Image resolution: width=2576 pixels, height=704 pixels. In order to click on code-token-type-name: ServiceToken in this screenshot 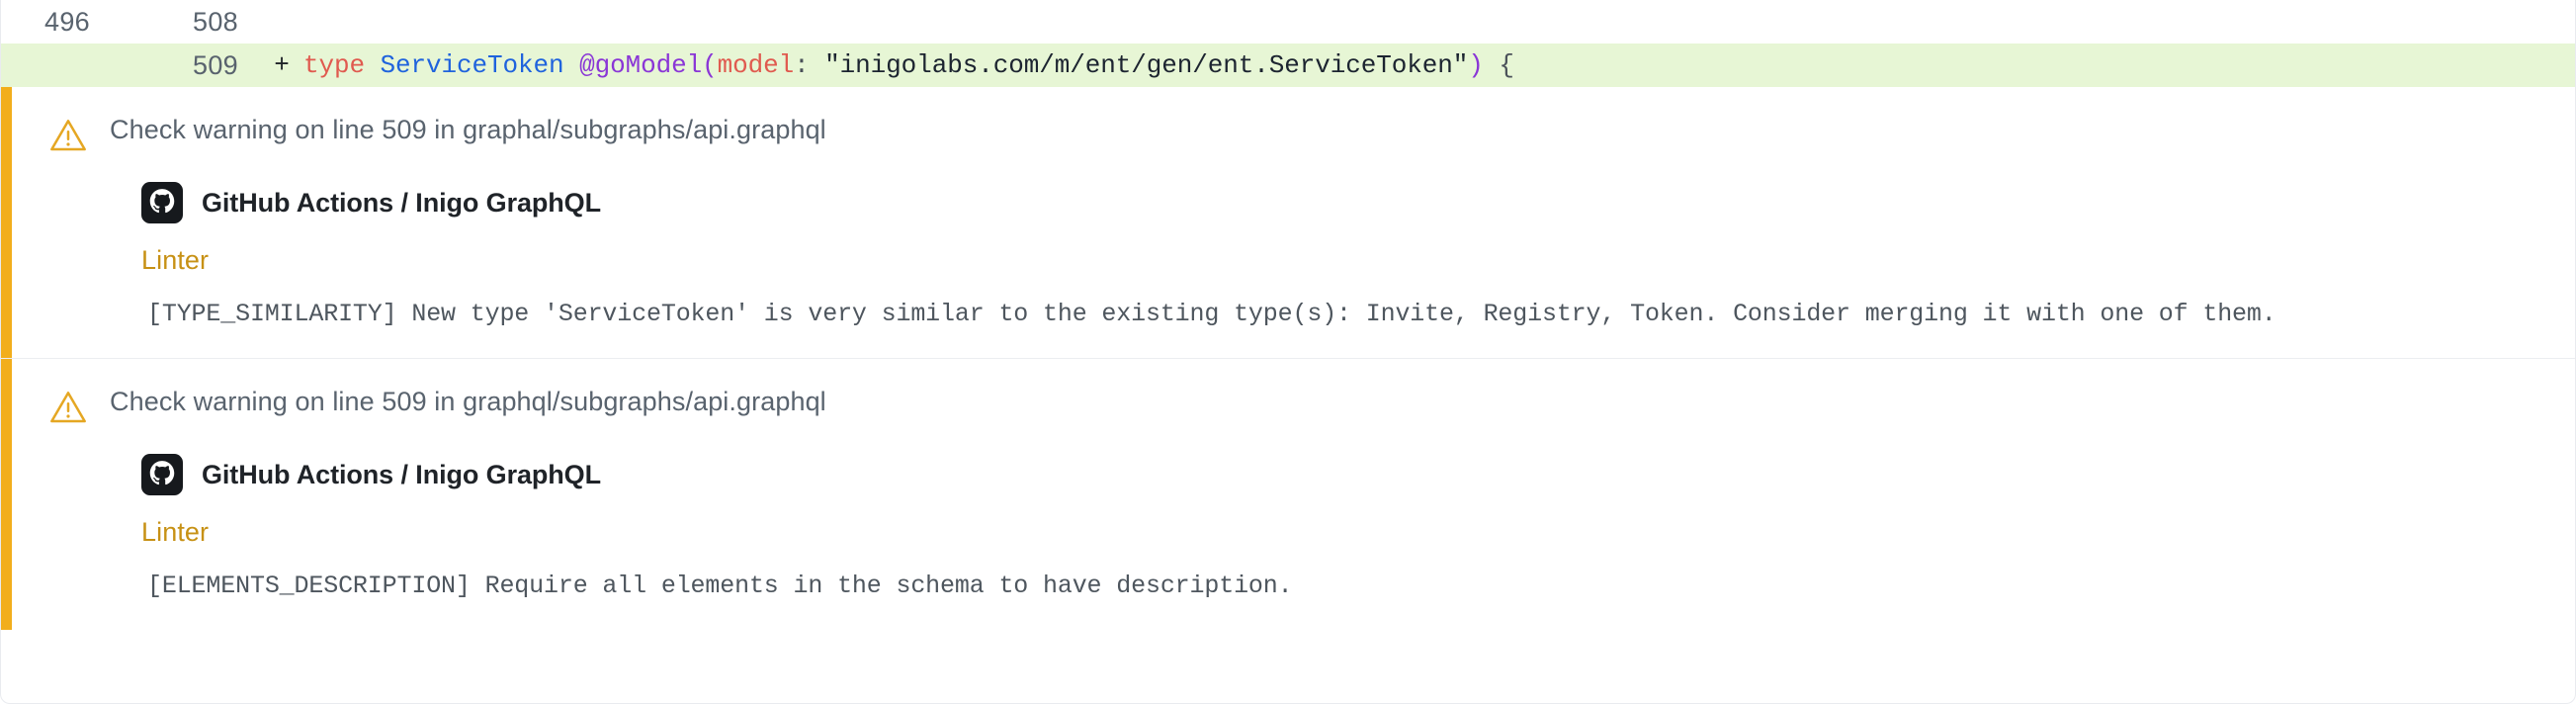, I will do `click(472, 65)`.